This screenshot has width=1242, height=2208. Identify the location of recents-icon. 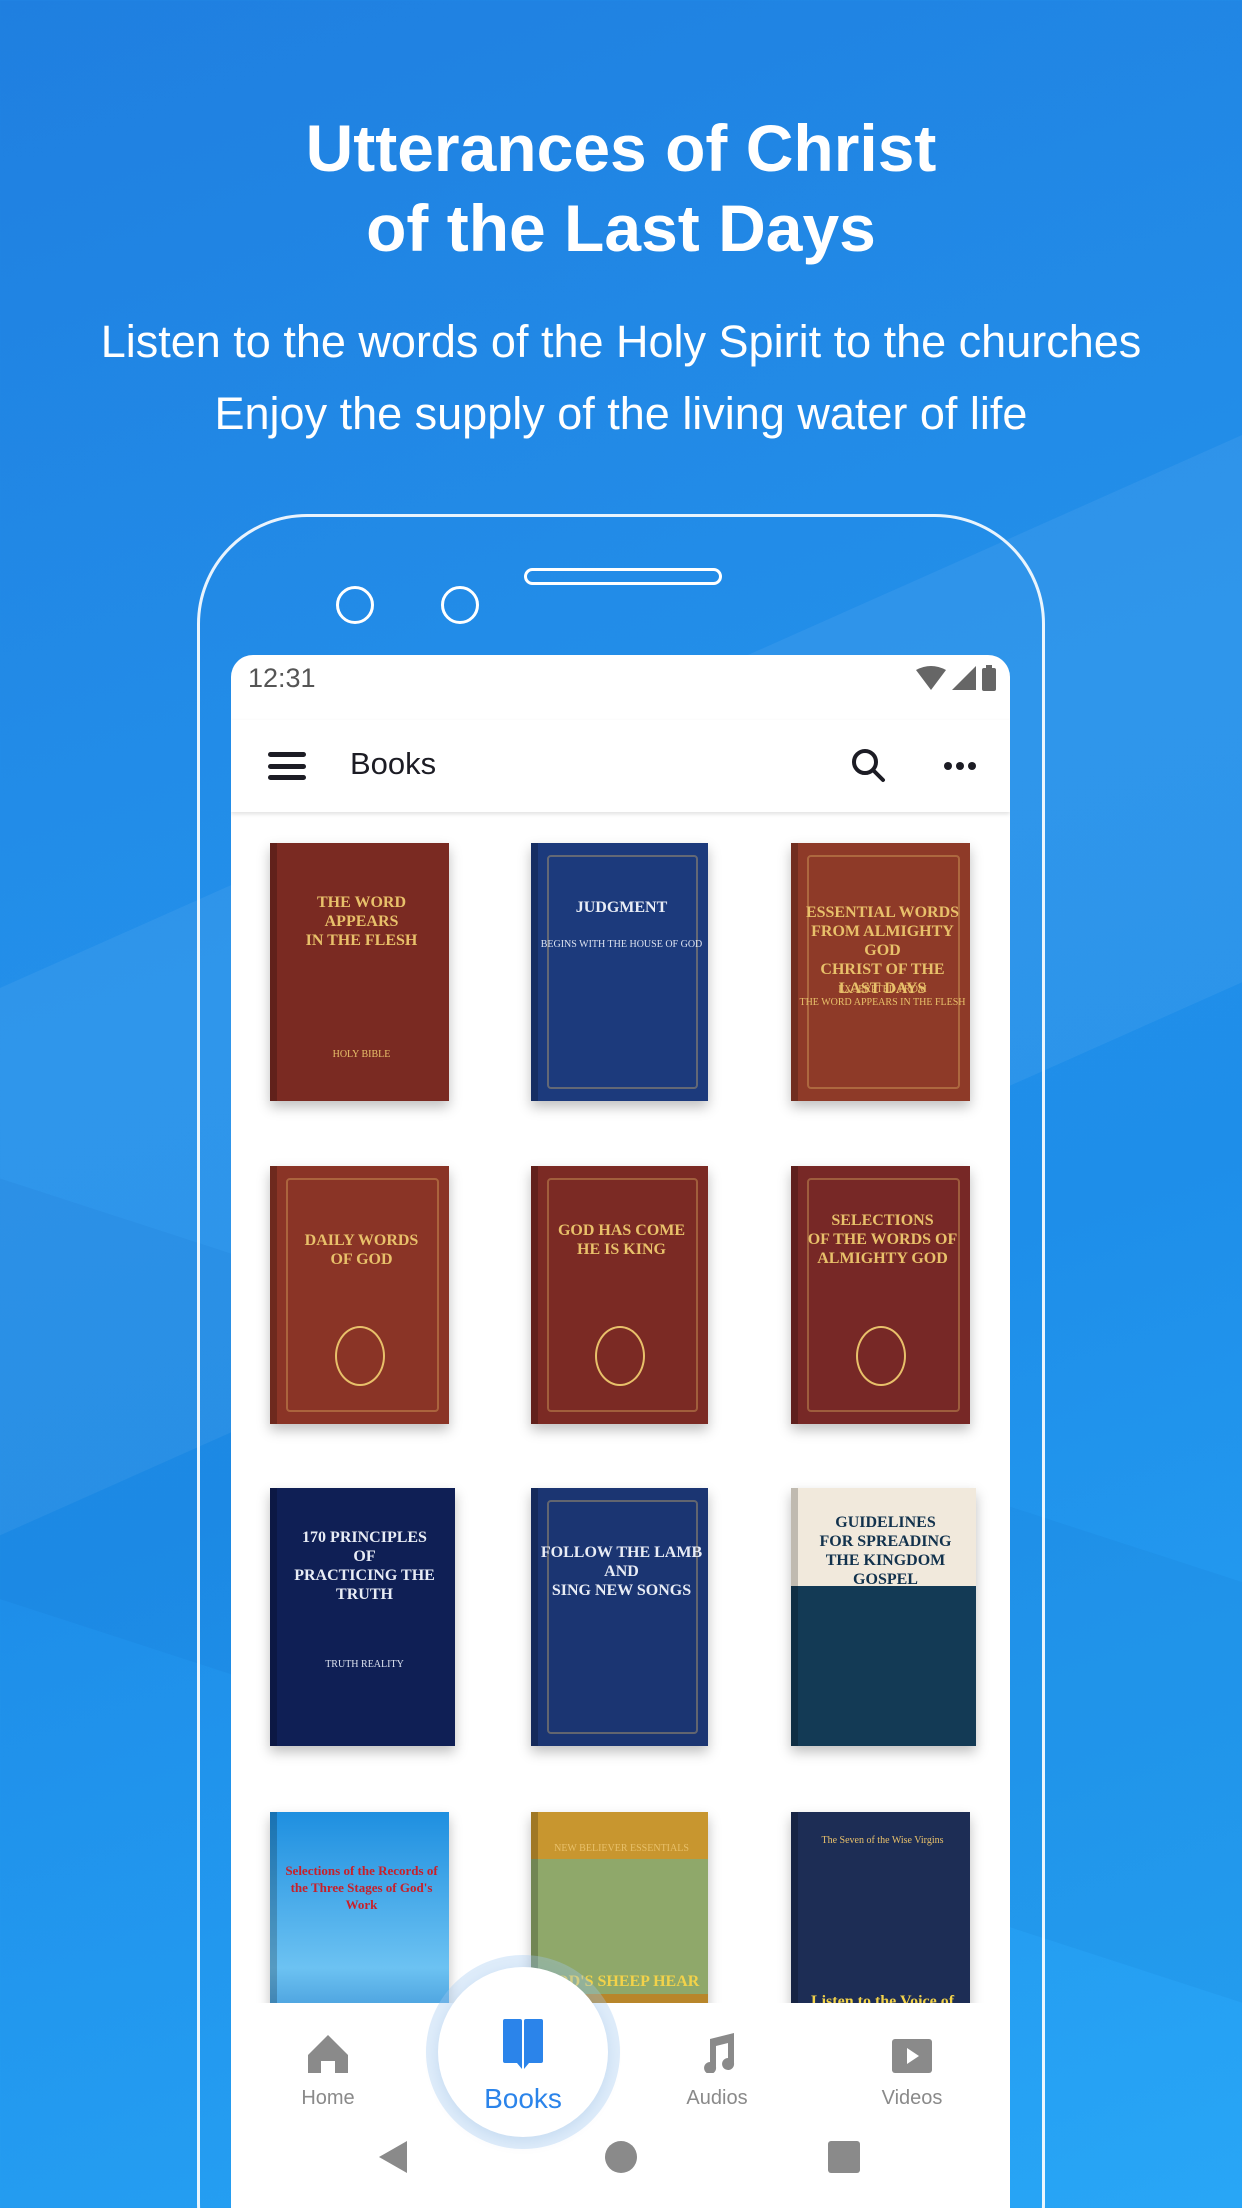
(844, 2157).